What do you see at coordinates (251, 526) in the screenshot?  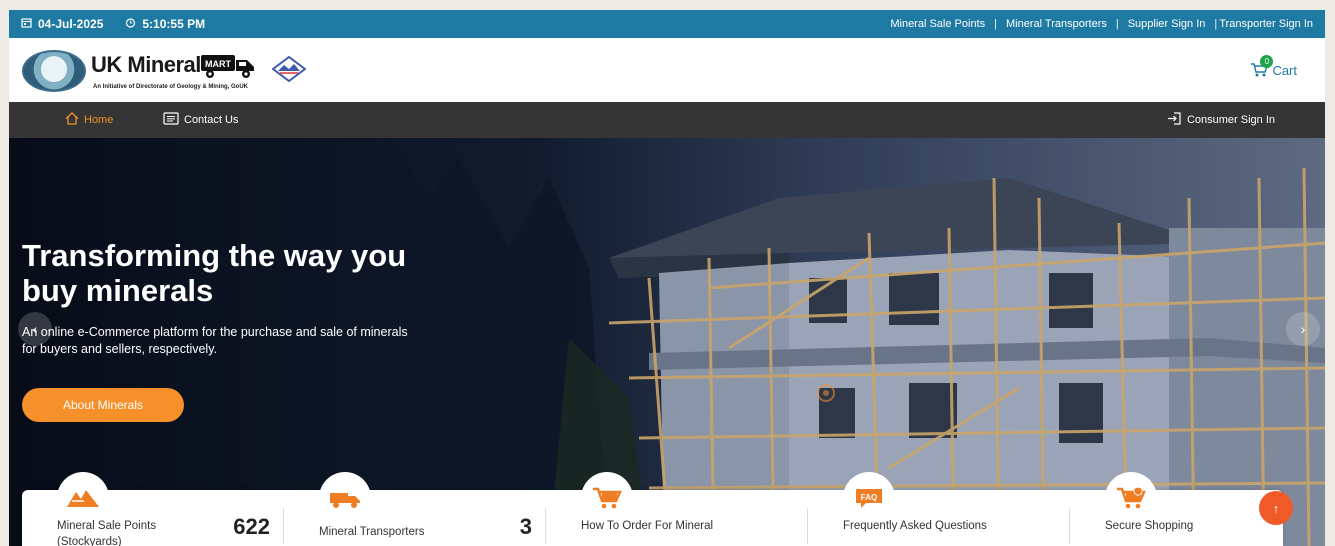 I see `stat-value: 622` at bounding box center [251, 526].